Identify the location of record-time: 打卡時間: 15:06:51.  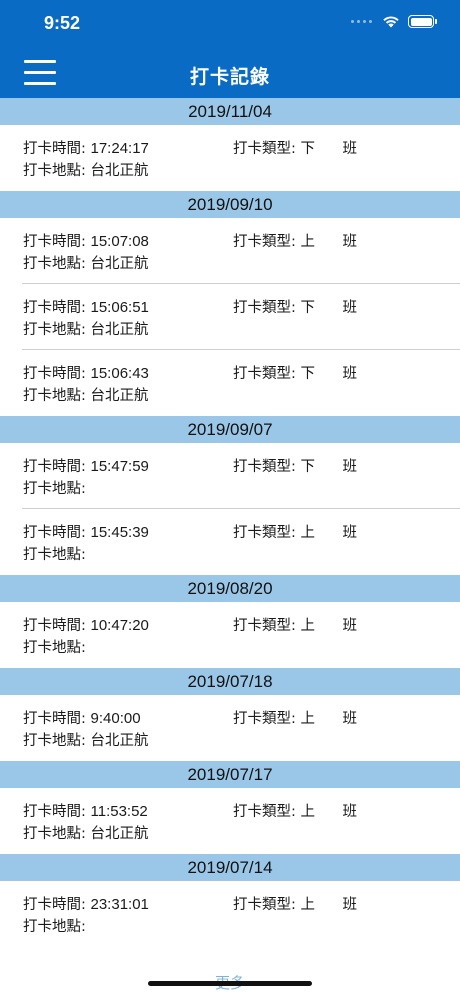
(86, 307).